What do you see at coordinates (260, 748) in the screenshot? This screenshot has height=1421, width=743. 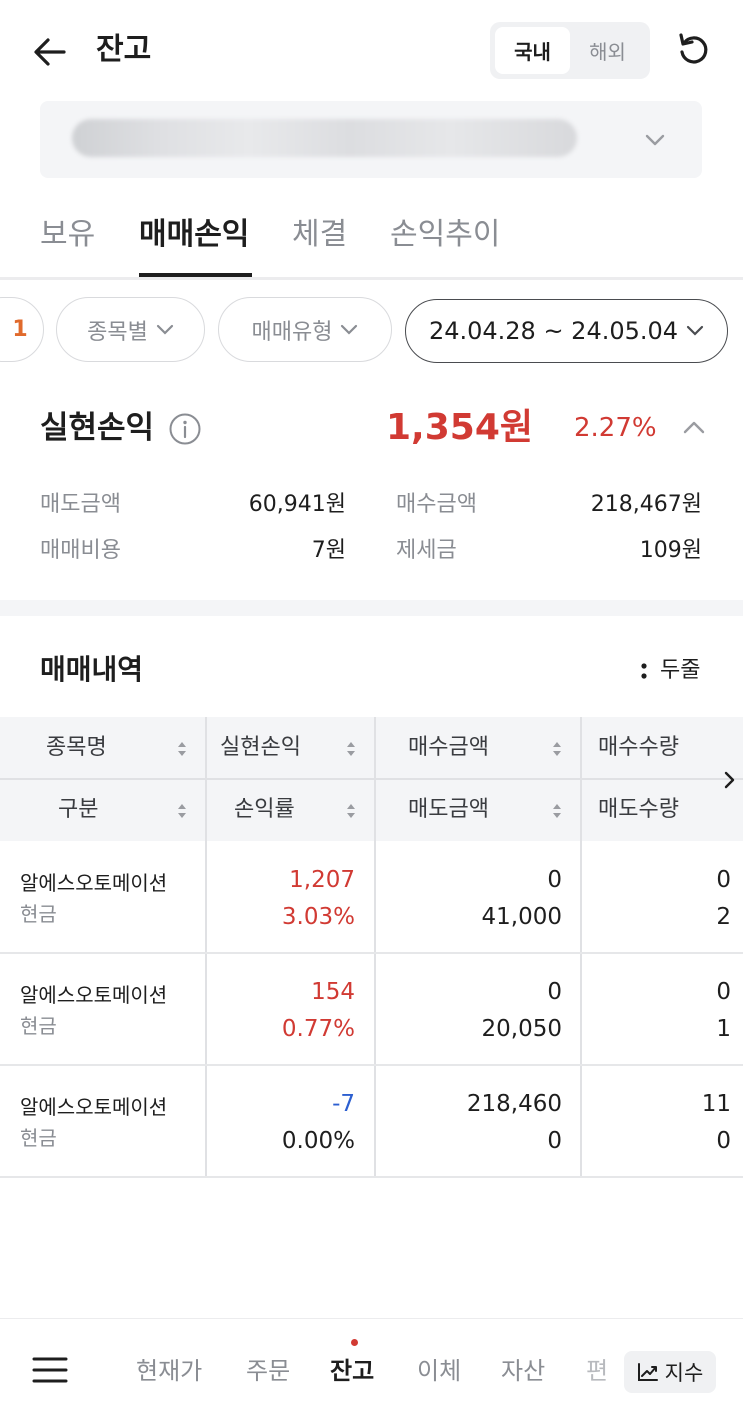 I see `col-header-realized-pnl: 실현손익` at bounding box center [260, 748].